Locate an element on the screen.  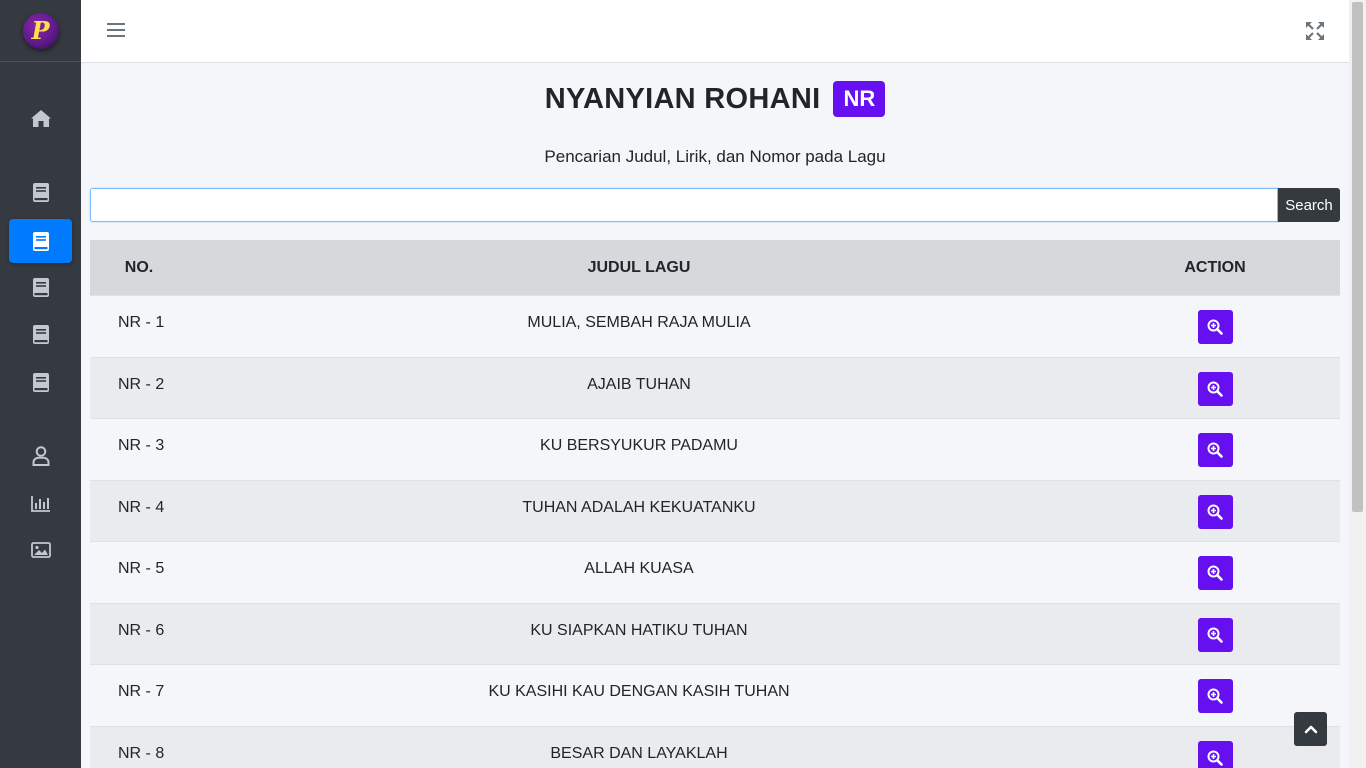
brand: P is located at coordinates (40, 31).